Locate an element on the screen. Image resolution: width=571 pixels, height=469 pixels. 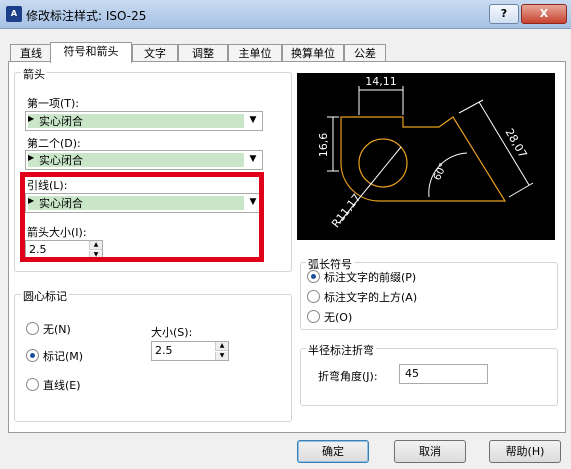
preview-angle: 60° is located at coordinates (440, 172).